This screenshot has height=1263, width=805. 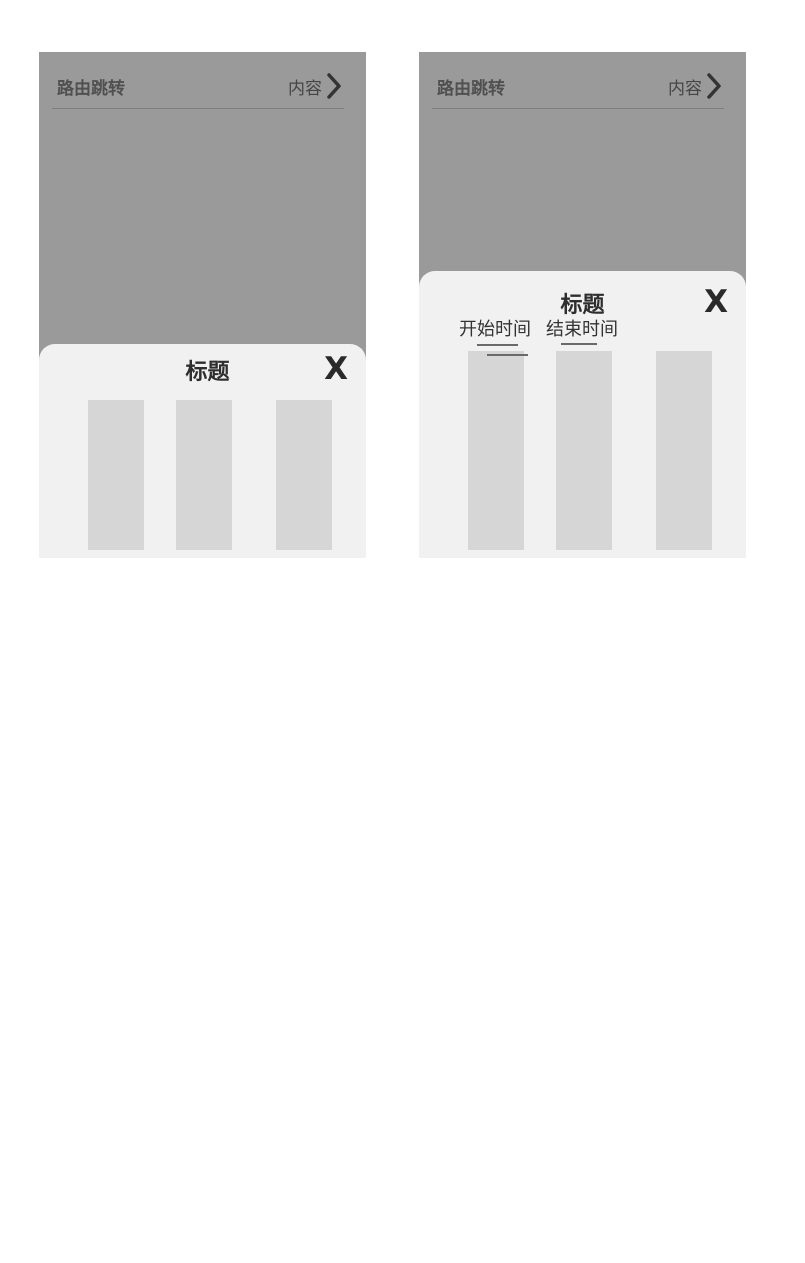 I want to click on end-time-tab: 结束时间, so click(x=582, y=328).